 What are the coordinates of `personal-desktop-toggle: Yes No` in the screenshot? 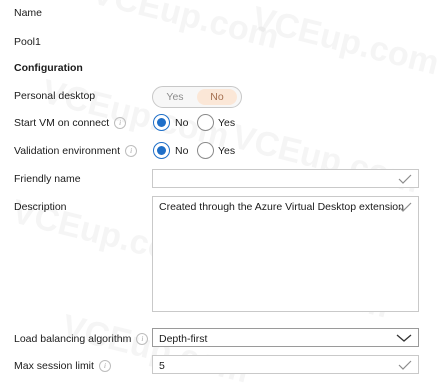 It's located at (197, 97).